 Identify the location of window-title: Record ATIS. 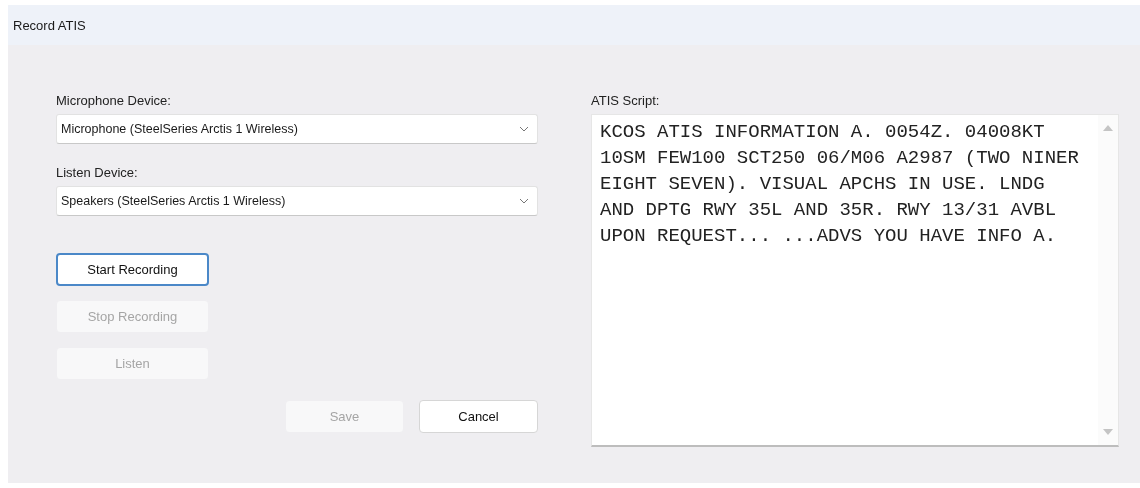
(49, 25).